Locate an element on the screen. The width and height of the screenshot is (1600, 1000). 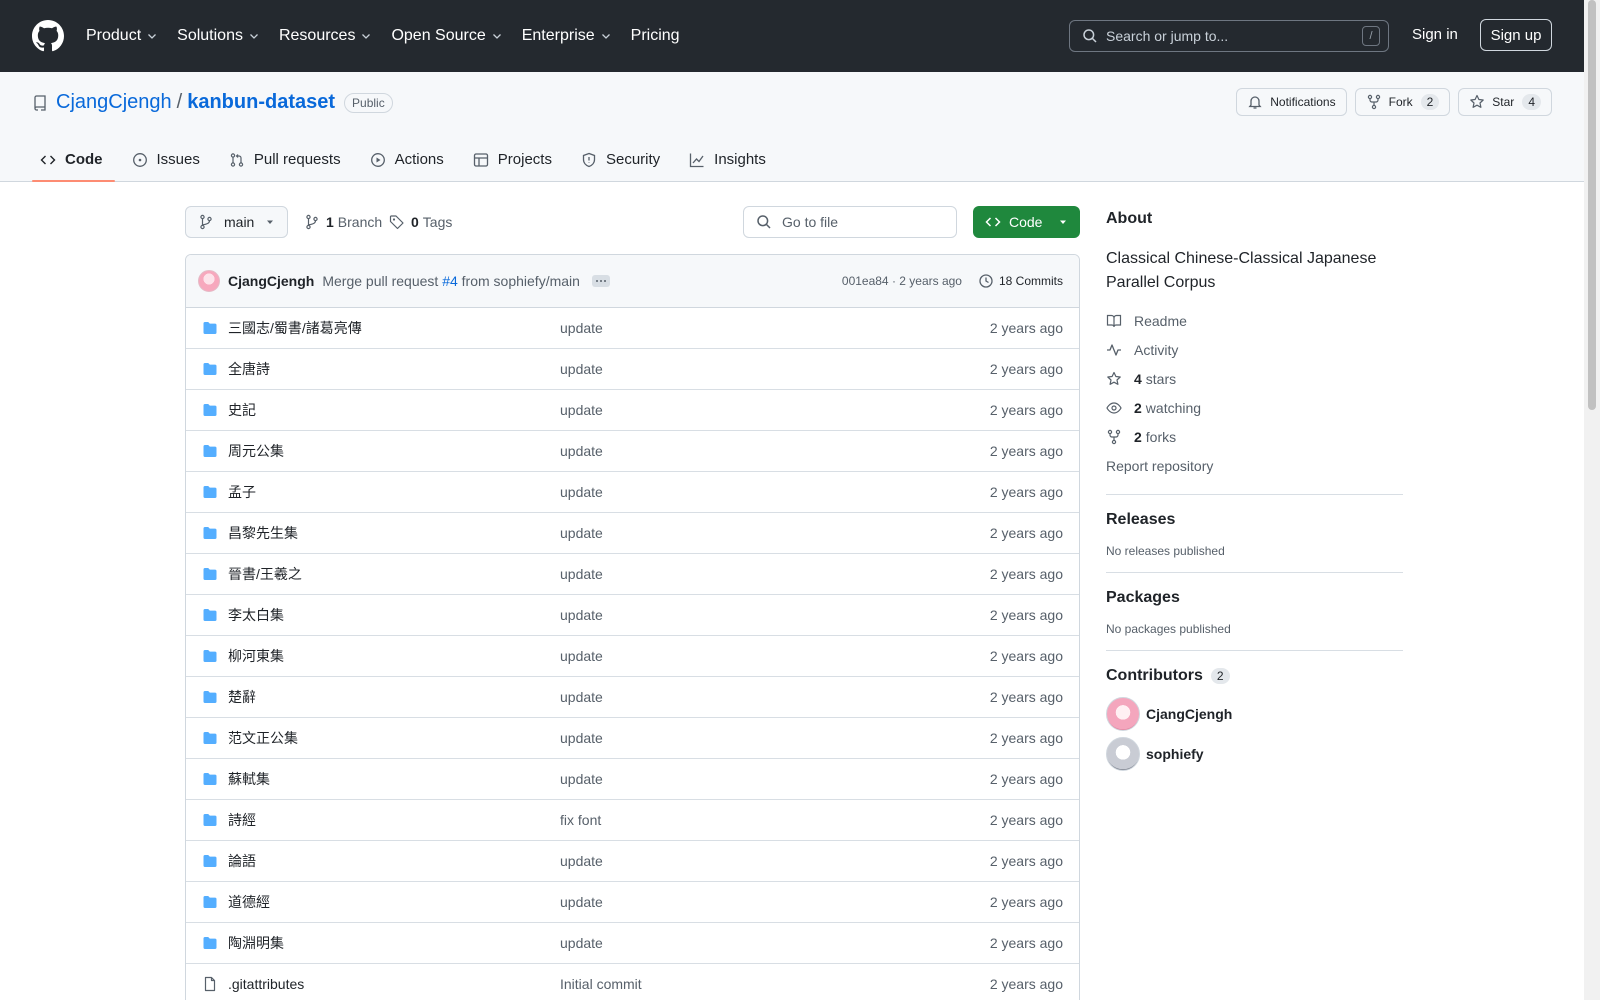
file-row: 陶淵明集 update 2 years ago is located at coordinates (632, 943).